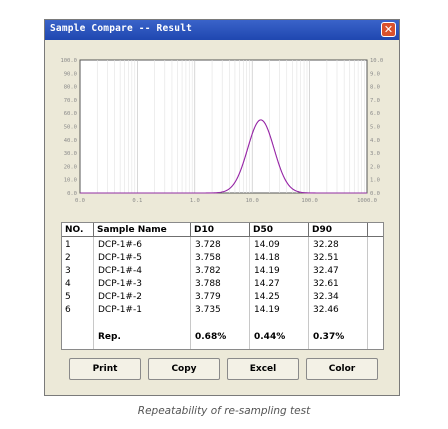  Describe the element at coordinates (208, 297) in the screenshot. I see `cell-d10: 3.779` at that location.